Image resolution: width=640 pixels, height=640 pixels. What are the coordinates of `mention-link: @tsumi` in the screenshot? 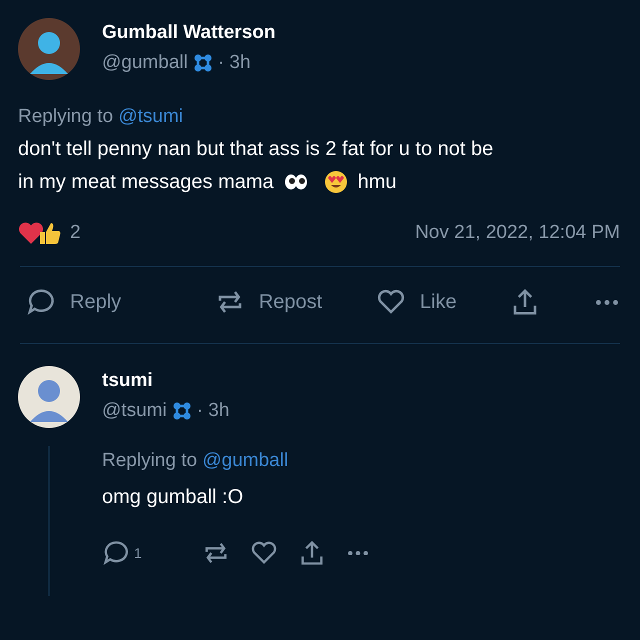 It's located at (151, 116).